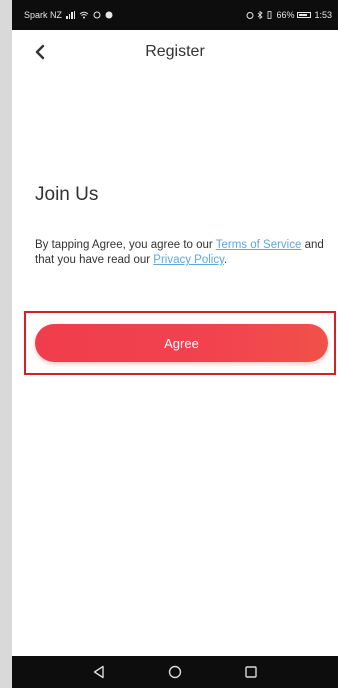 This screenshot has height=688, width=338. I want to click on chevron-left-icon, so click(40, 52).